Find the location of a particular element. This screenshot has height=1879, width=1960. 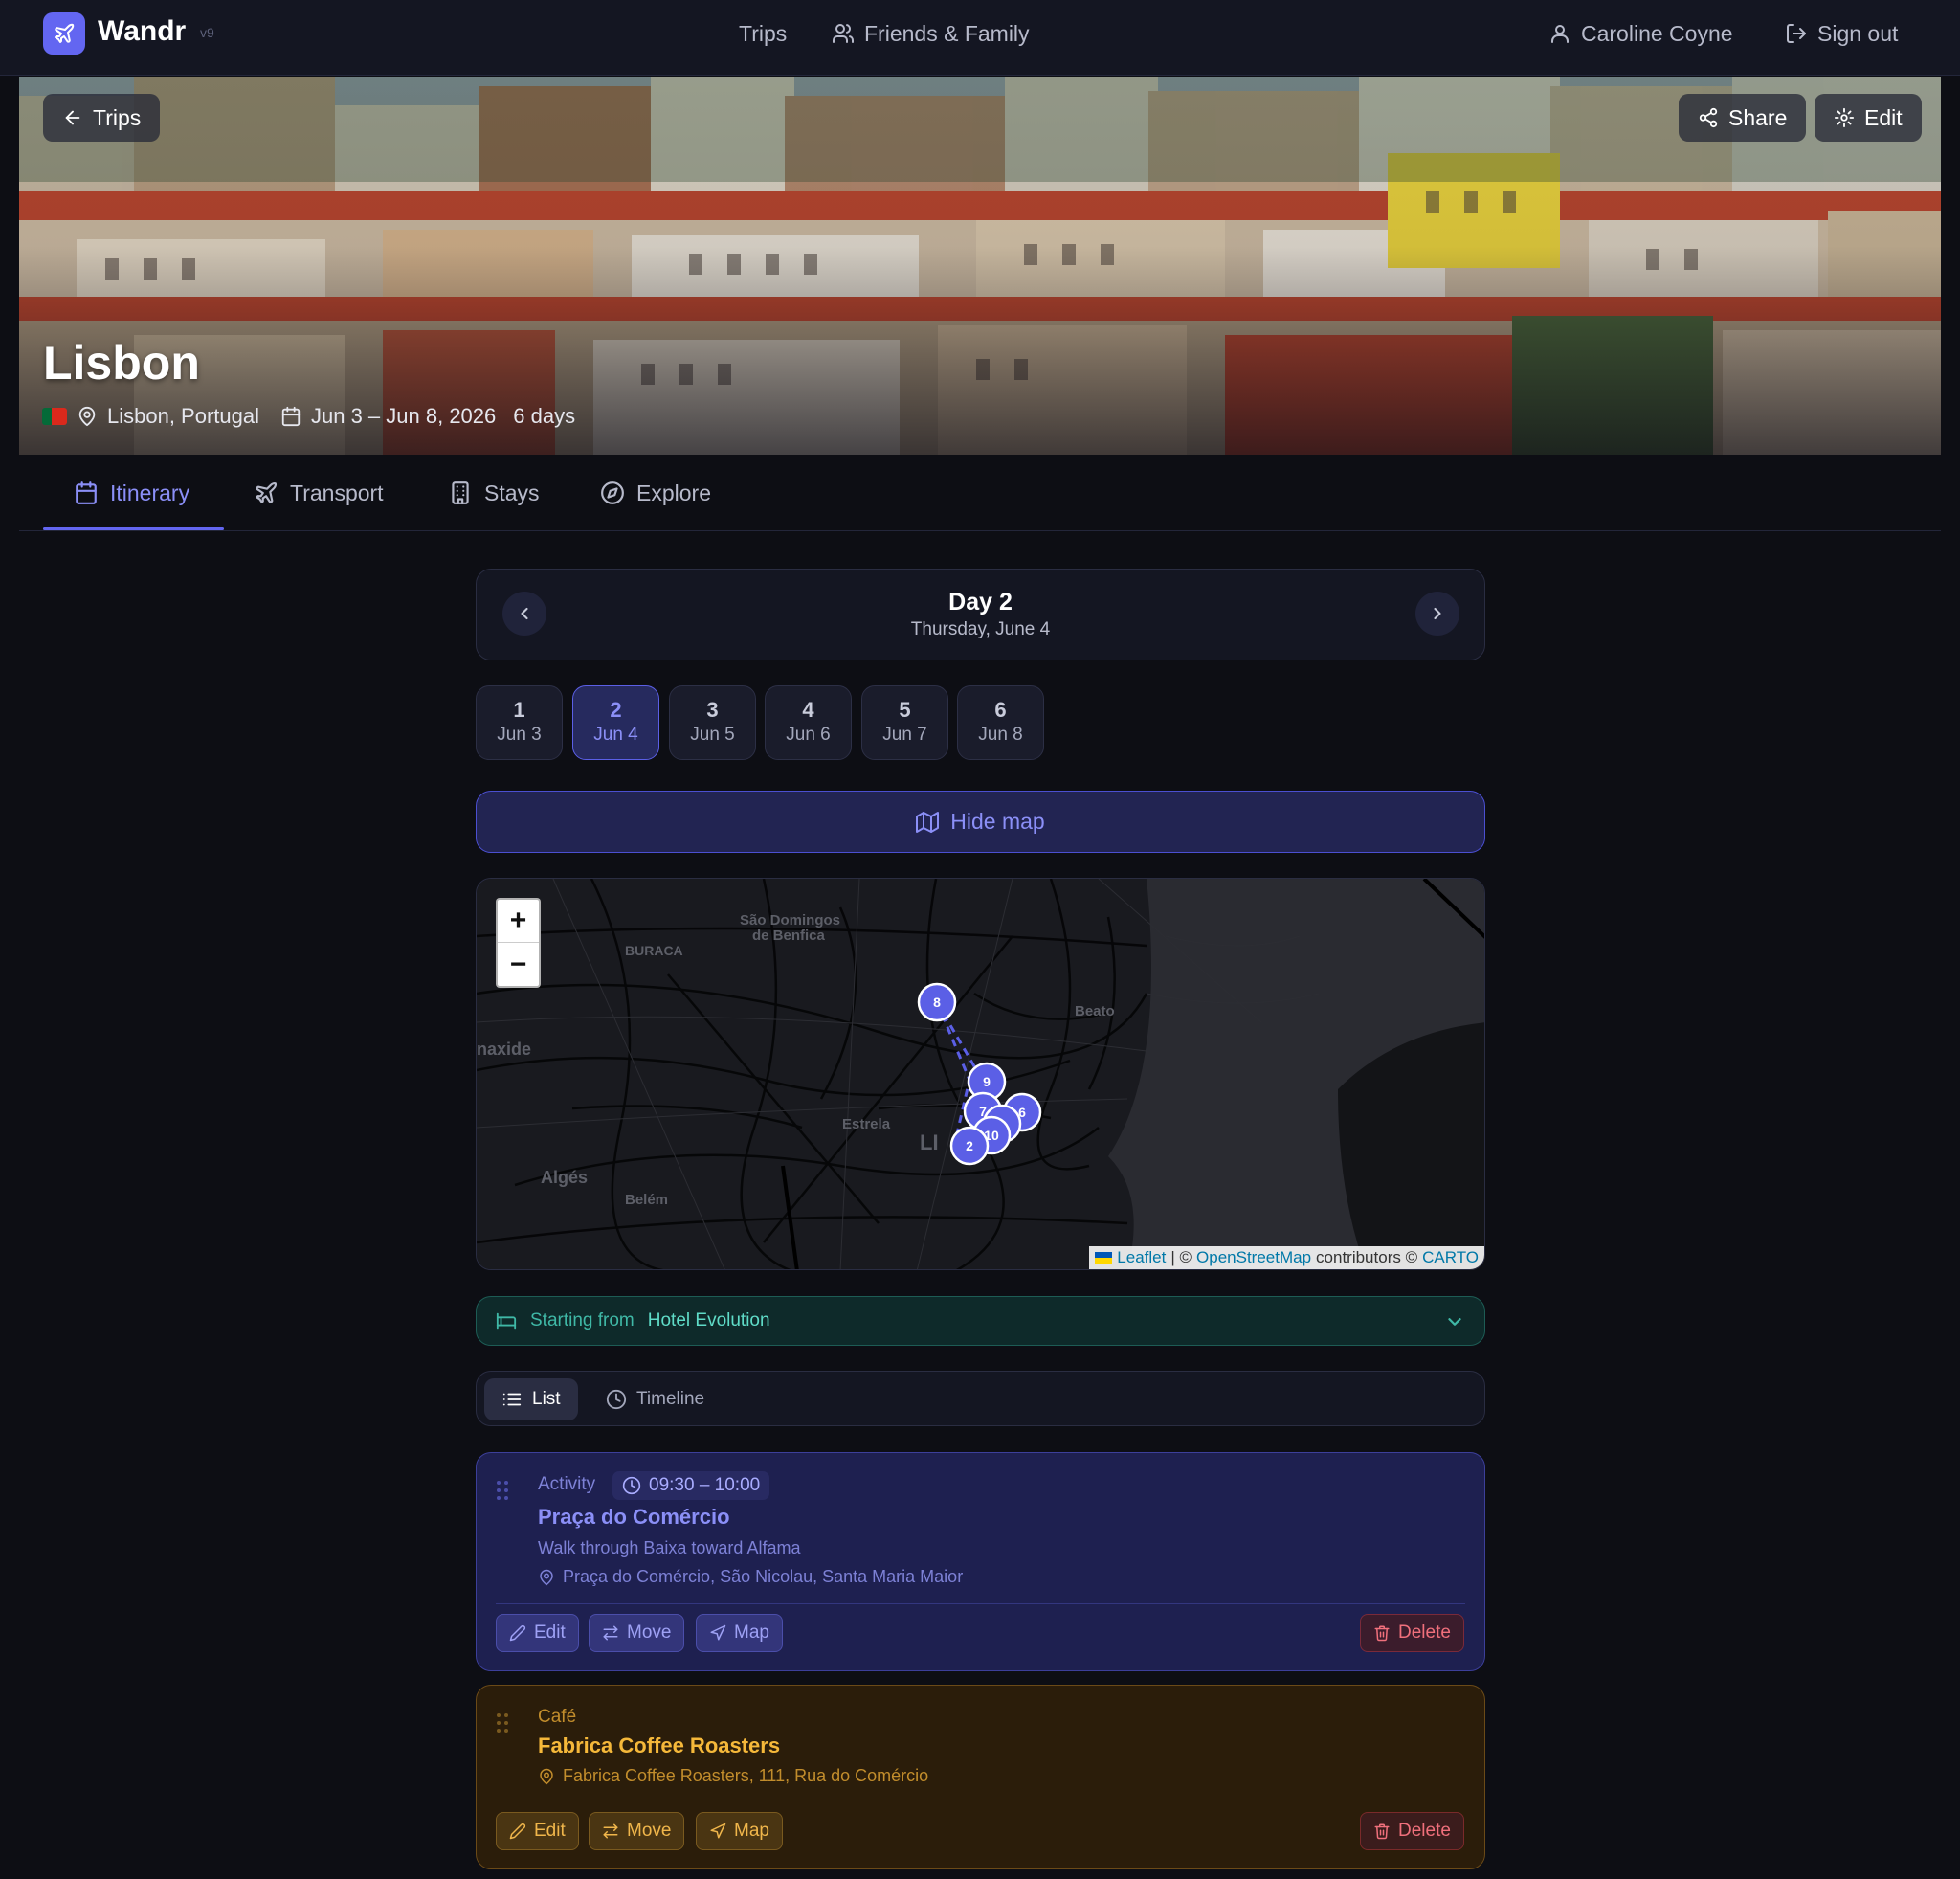

building-icon is located at coordinates (460, 492).